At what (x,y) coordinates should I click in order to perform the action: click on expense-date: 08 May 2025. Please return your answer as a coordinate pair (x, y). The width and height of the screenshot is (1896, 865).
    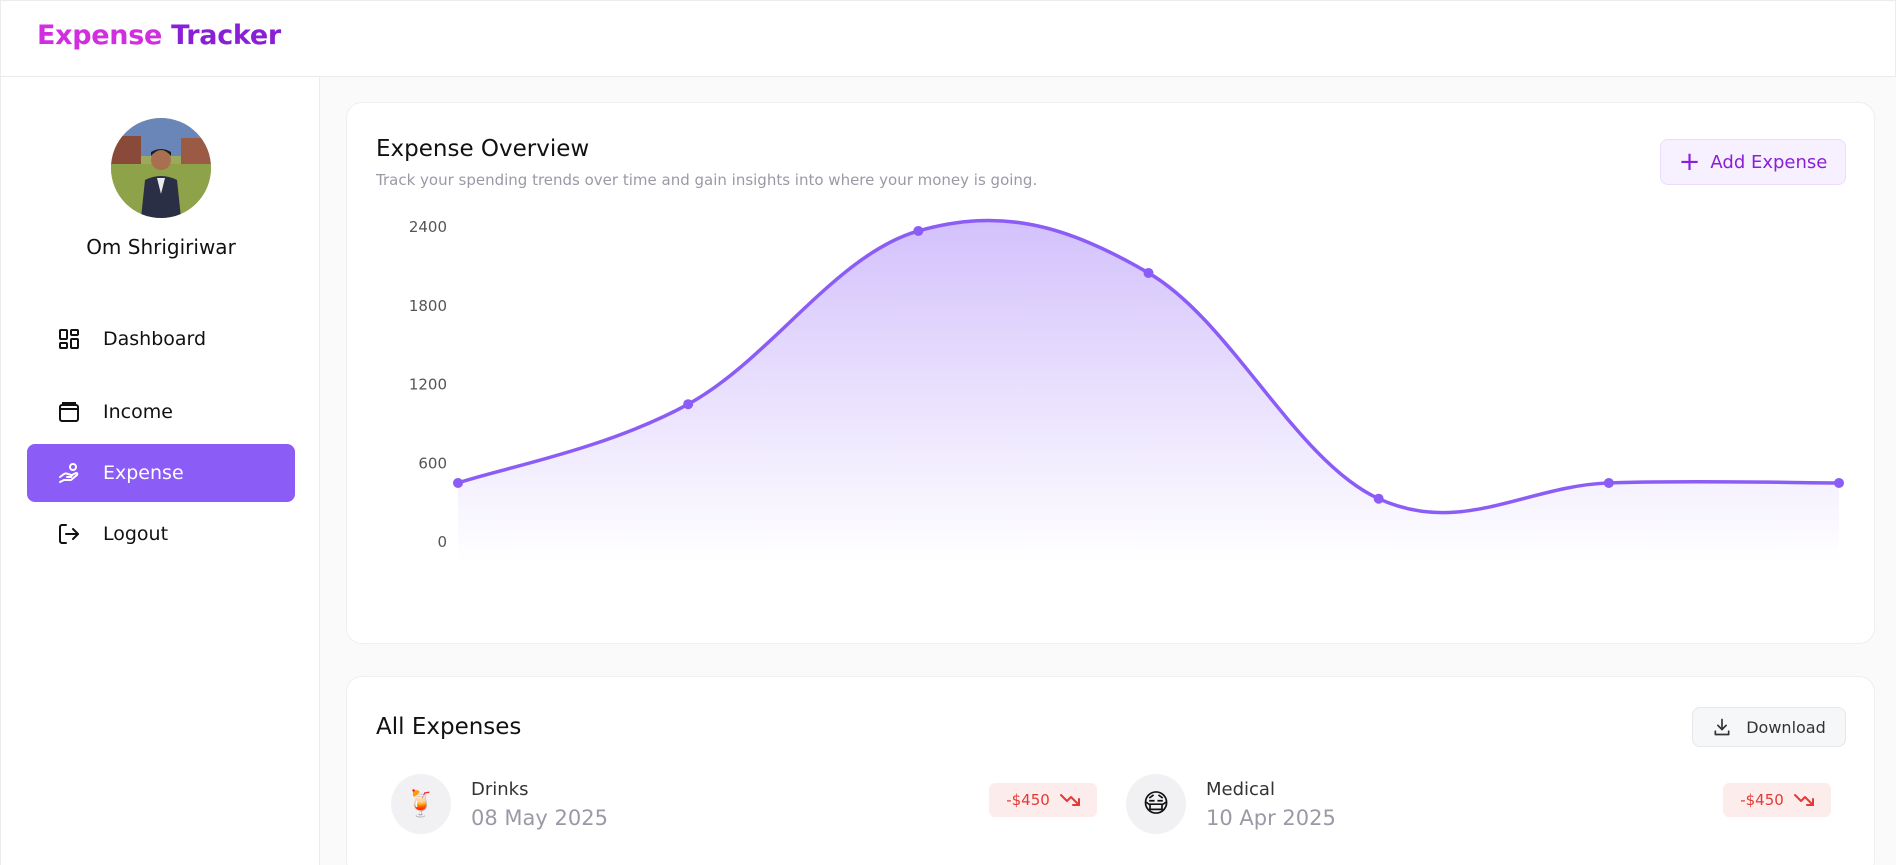
    Looking at the image, I should click on (539, 817).